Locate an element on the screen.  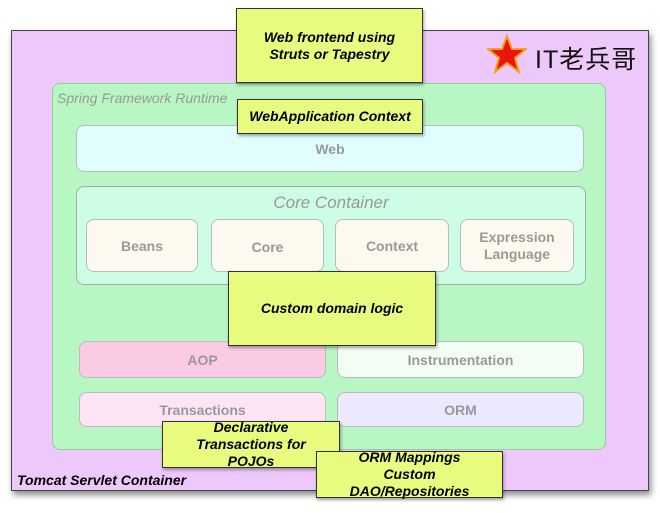
web-label: Web is located at coordinates (330, 148).